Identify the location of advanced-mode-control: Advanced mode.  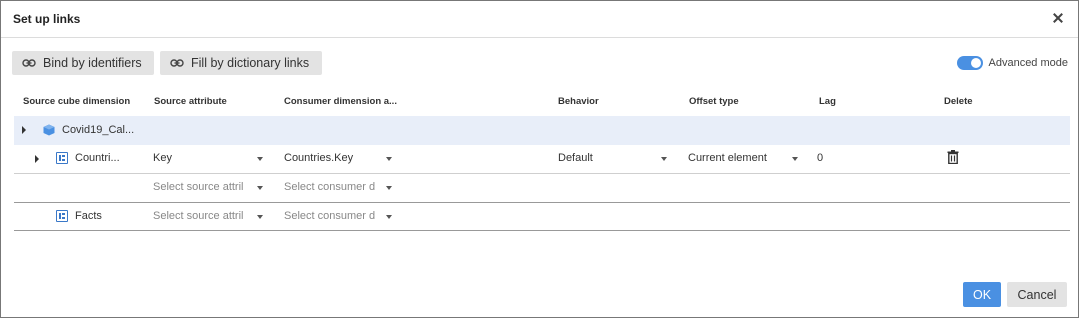
(1012, 63).